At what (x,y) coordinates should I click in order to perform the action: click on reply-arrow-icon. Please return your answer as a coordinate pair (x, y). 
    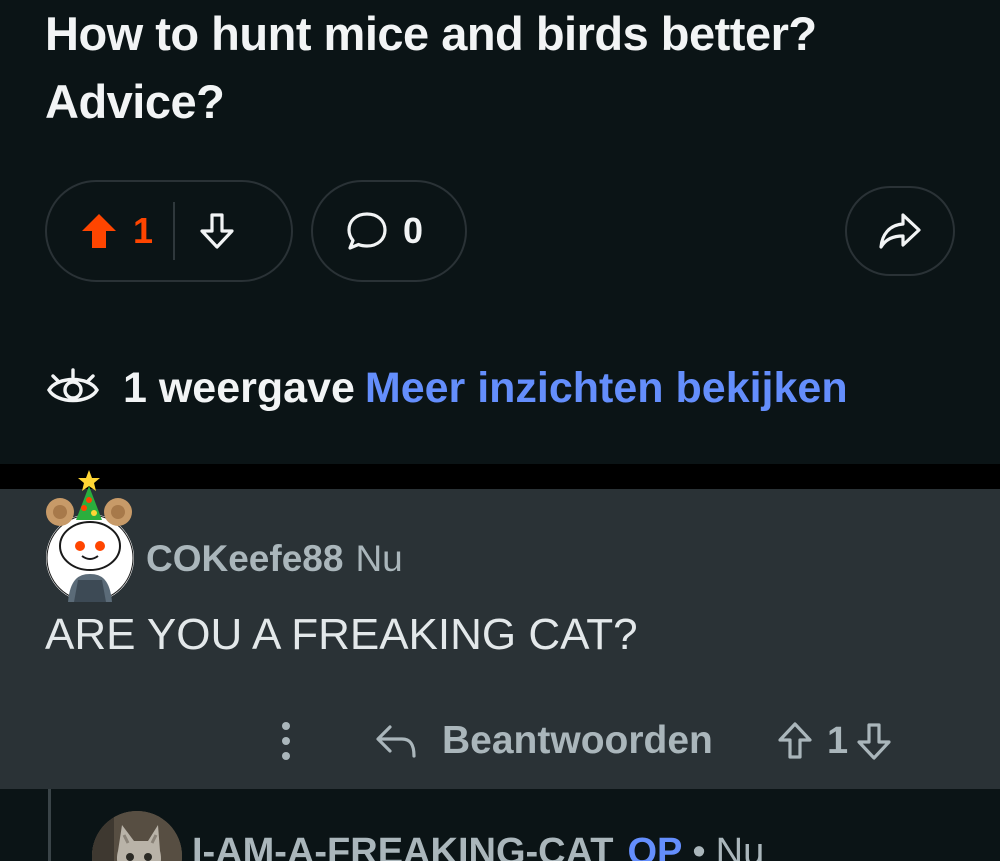
    Looking at the image, I should click on (396, 741).